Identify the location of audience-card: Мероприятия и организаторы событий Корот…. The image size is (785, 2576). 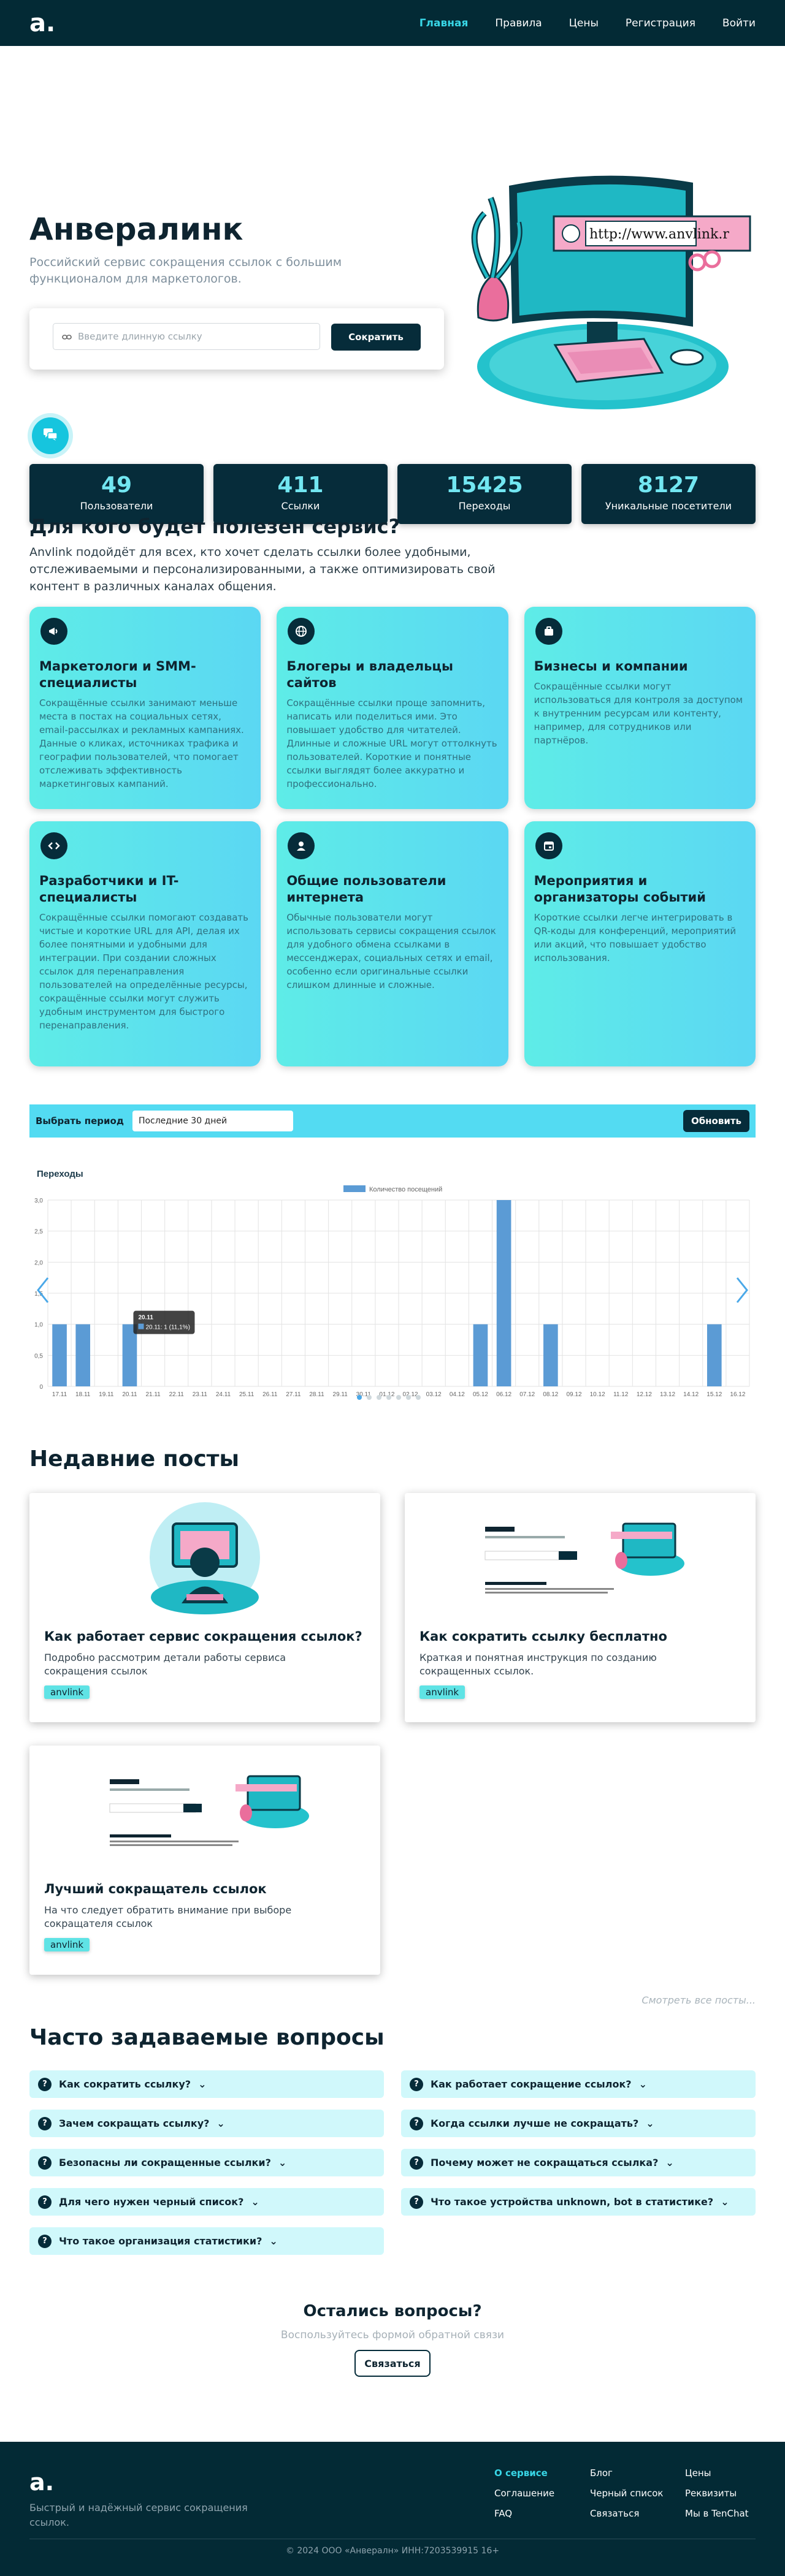
(640, 943).